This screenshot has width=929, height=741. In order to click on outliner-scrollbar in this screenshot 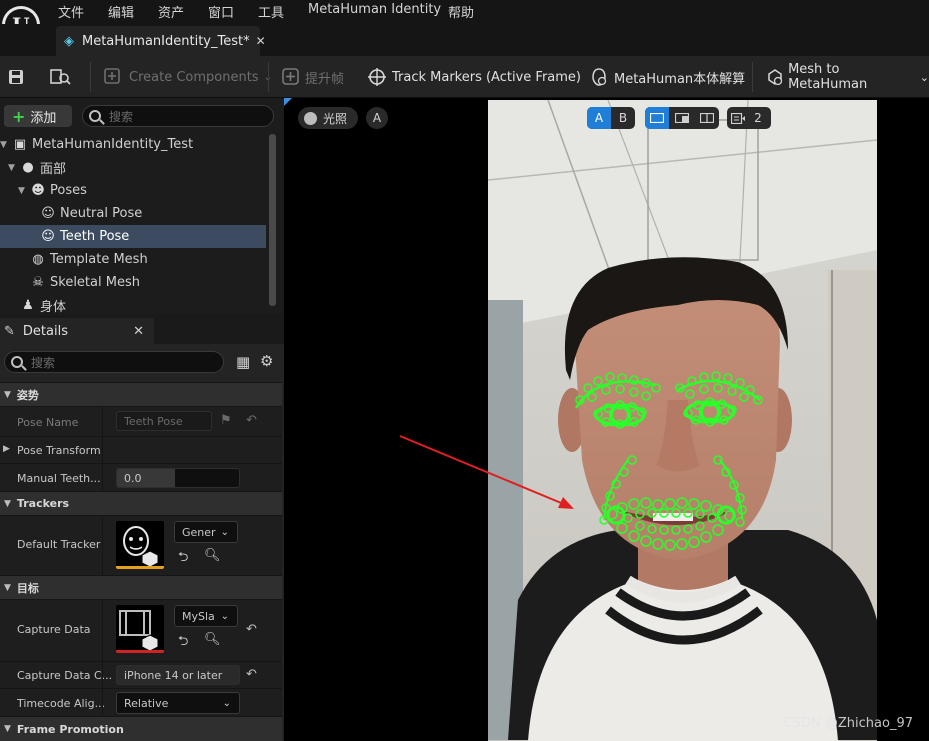, I will do `click(272, 220)`.